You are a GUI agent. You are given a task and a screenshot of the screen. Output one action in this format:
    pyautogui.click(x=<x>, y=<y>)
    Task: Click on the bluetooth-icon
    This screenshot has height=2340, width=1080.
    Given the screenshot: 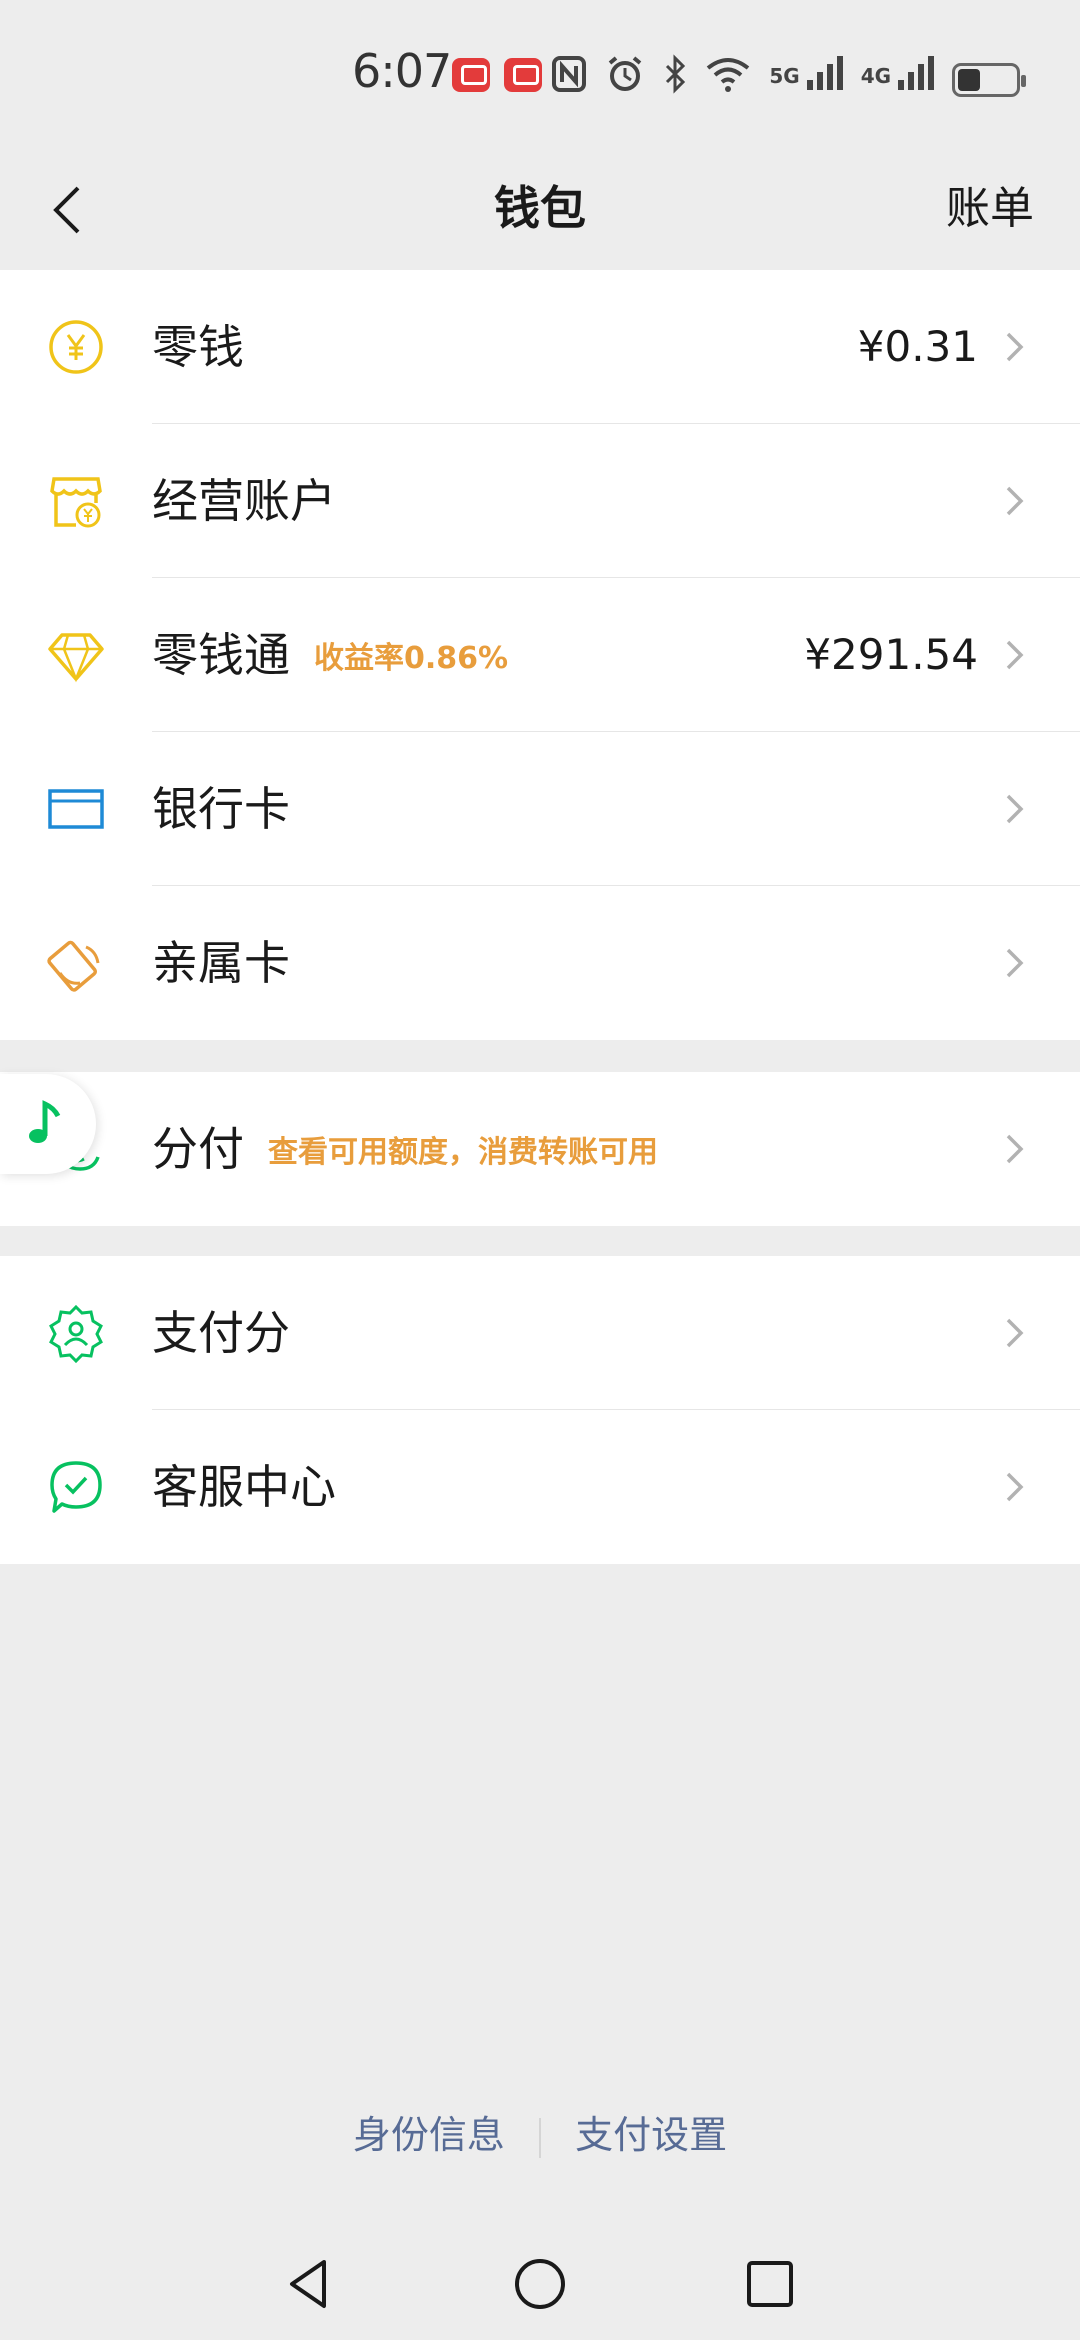 What is the action you would take?
    pyautogui.click(x=675, y=79)
    